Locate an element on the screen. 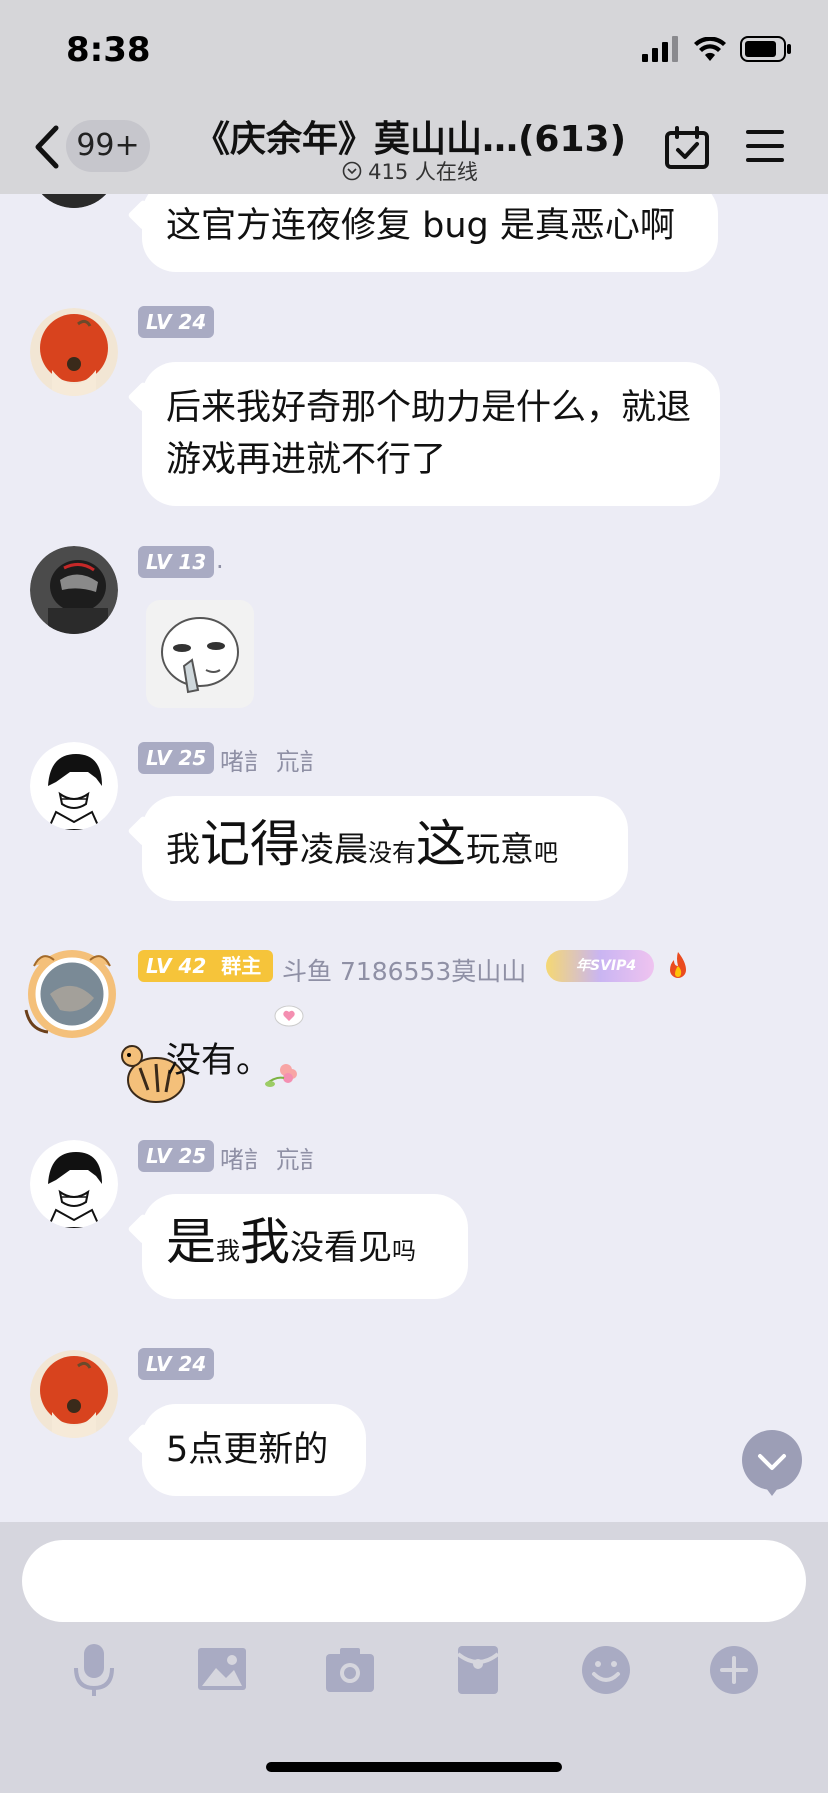 The width and height of the screenshot is (828, 1793). message-text: 没有。 is located at coordinates (219, 1061).